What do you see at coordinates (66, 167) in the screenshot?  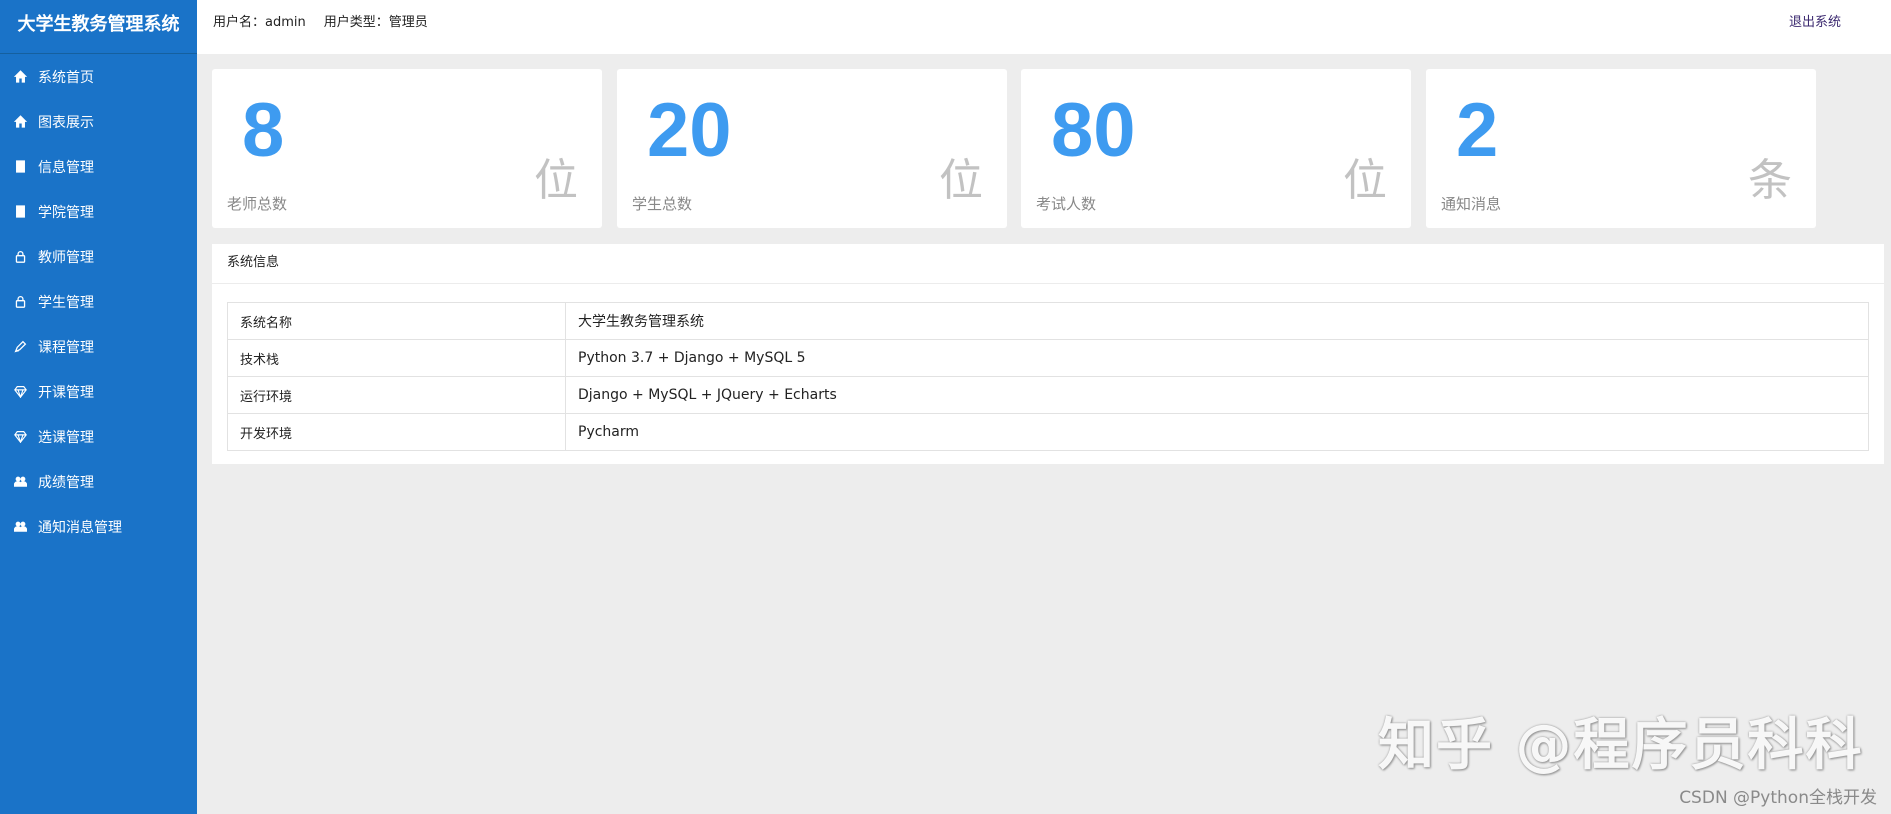 I see `sidebar-item-label: 信息管理` at bounding box center [66, 167].